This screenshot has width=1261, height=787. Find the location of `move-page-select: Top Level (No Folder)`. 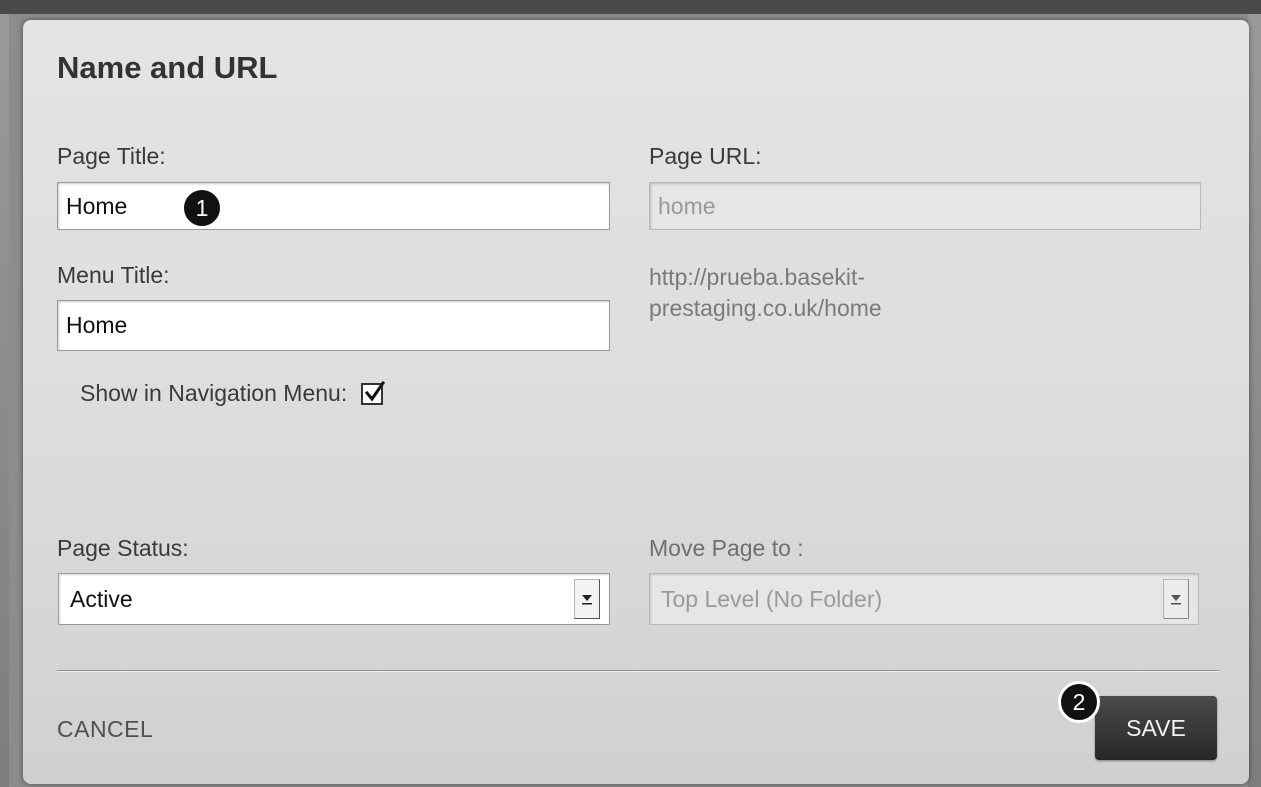

move-page-select: Top Level (No Folder) is located at coordinates (924, 599).